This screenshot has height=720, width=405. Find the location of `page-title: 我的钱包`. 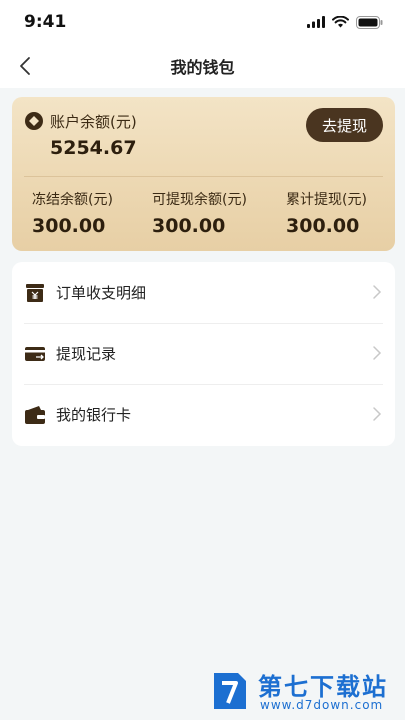

page-title: 我的钱包 is located at coordinates (202, 67).